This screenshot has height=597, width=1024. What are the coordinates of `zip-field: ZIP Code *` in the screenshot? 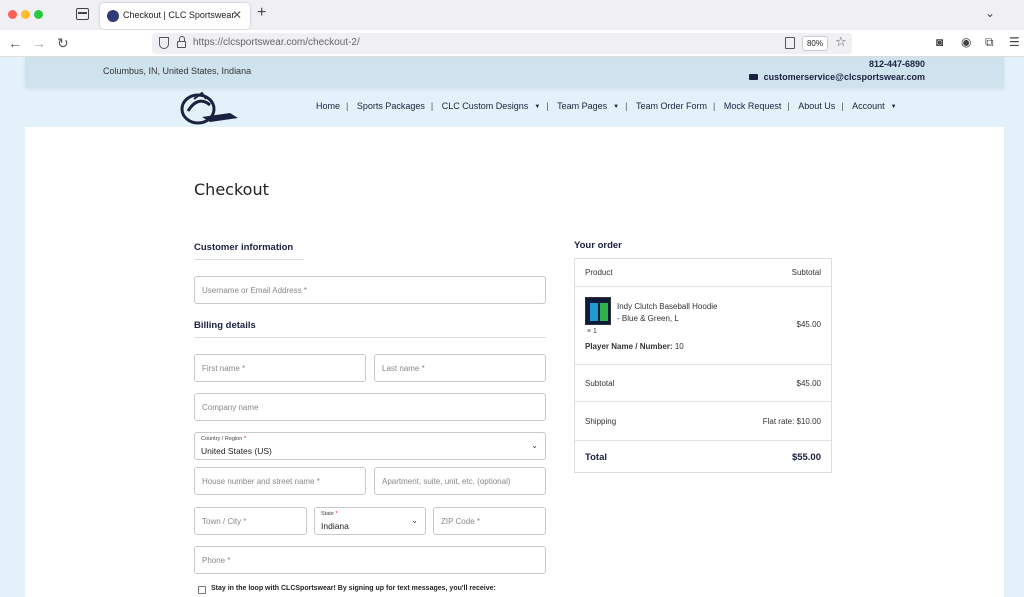 It's located at (489, 521).